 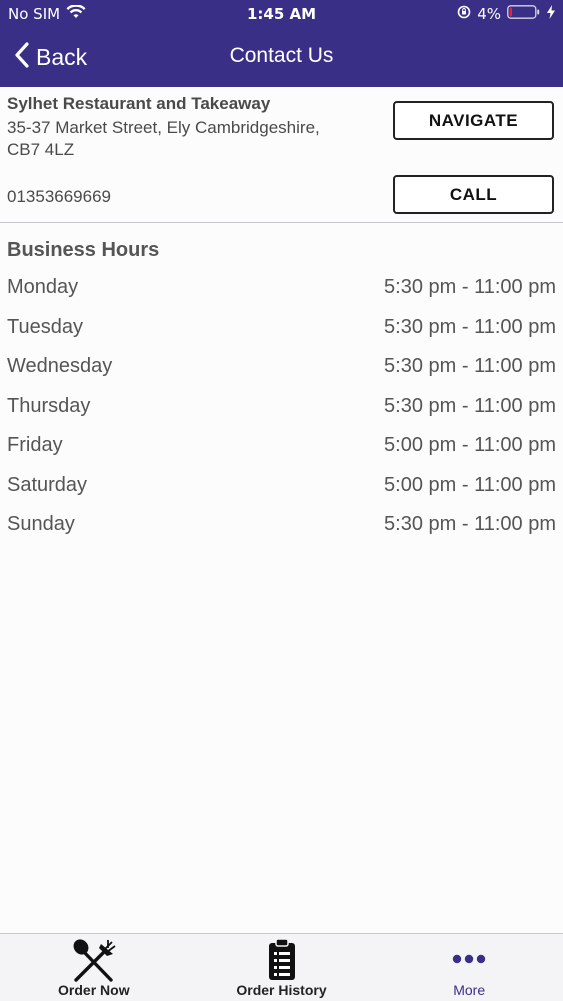 I want to click on orientation-lock-icon, so click(x=464, y=14).